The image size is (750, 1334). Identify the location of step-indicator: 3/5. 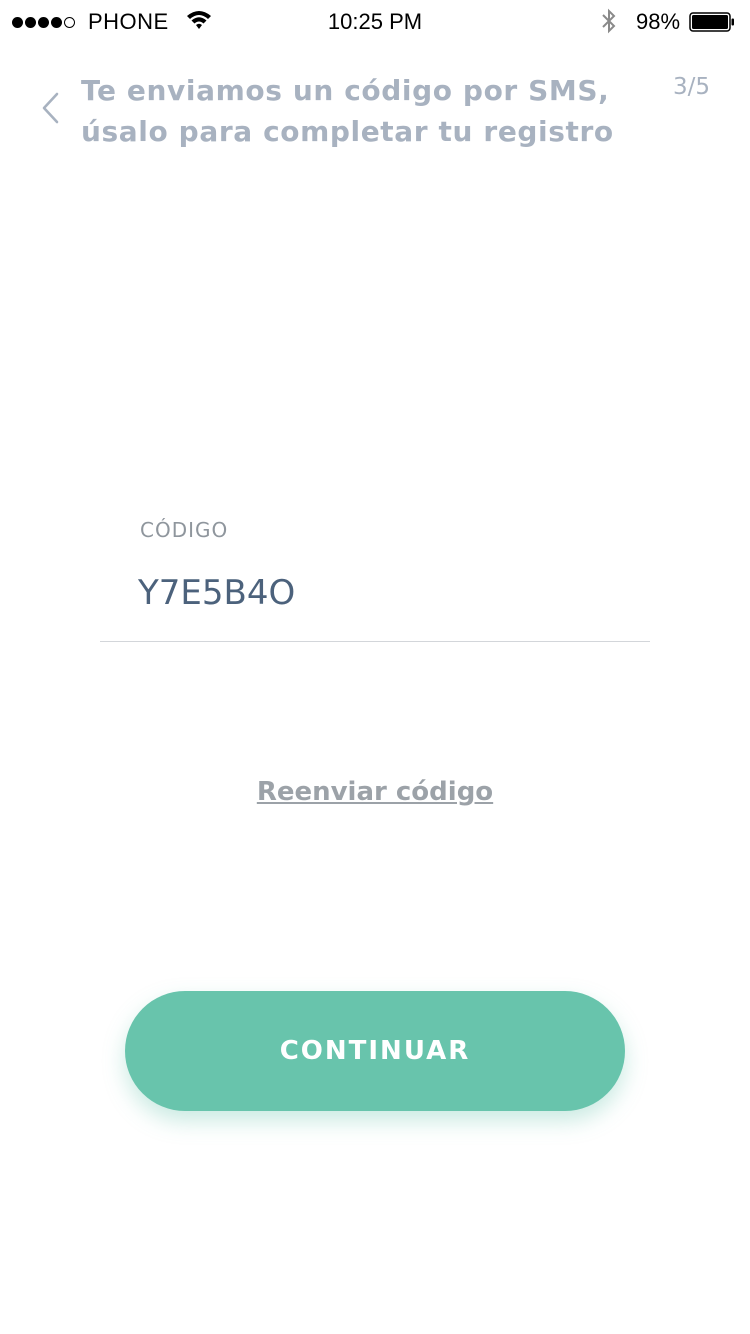
(691, 87).